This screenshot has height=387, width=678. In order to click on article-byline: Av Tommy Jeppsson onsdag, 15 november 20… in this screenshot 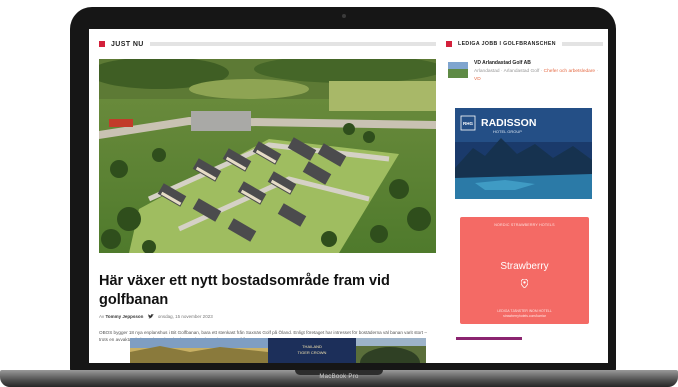, I will do `click(156, 316)`.